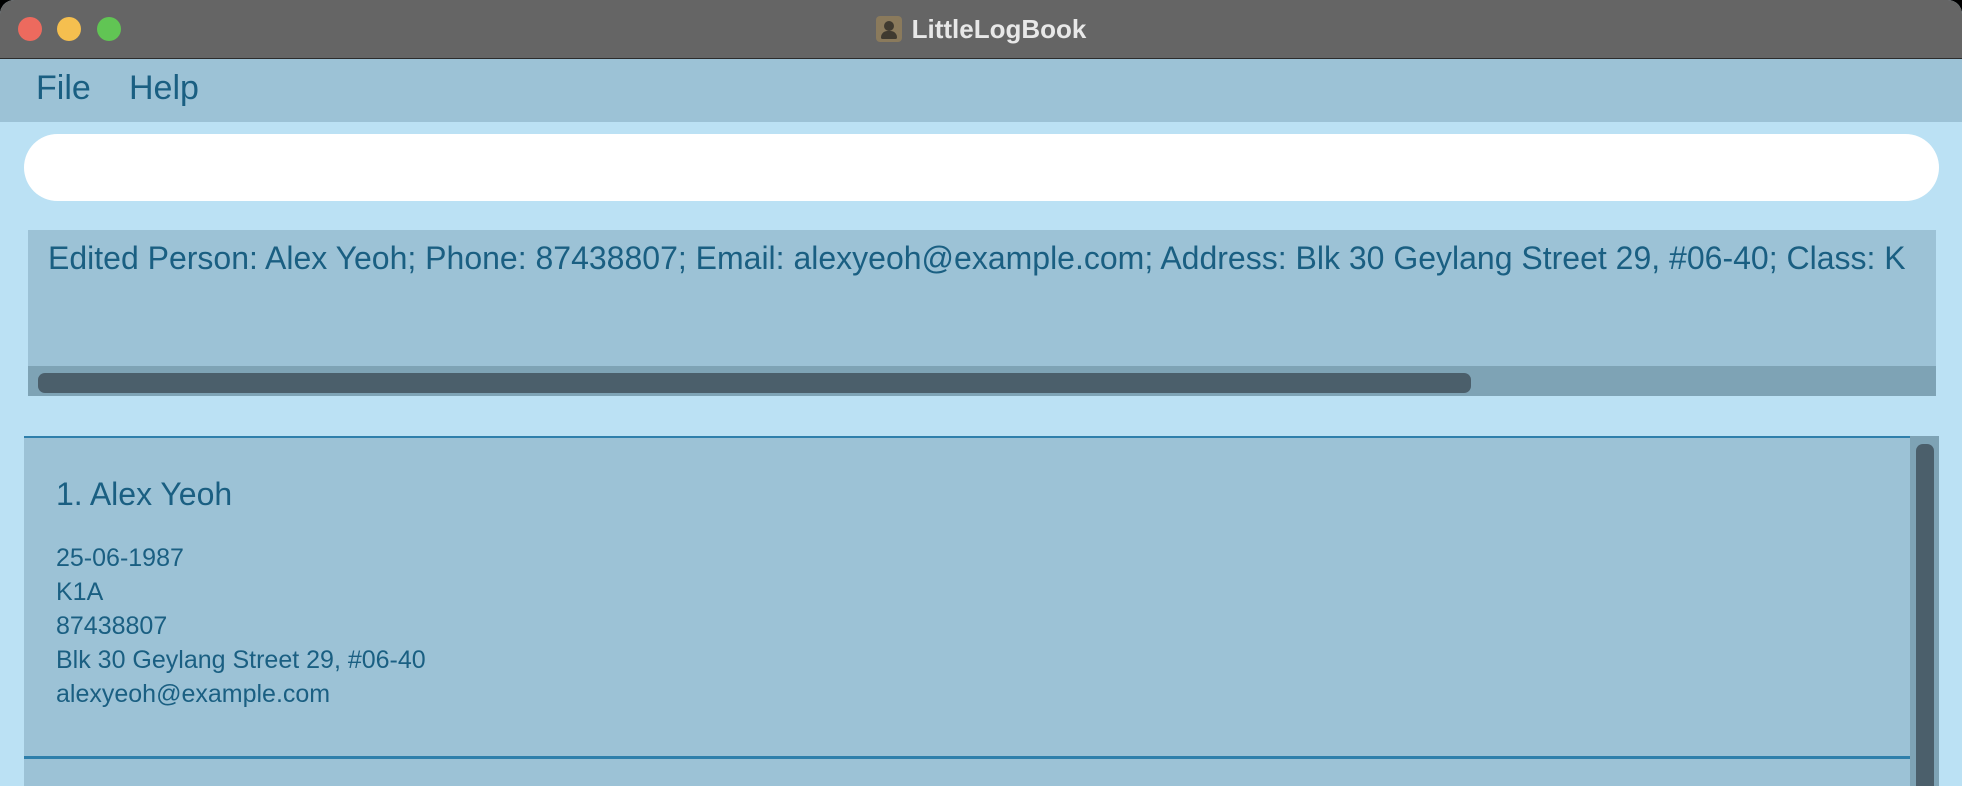 This screenshot has width=1962, height=786. I want to click on list-divider, so click(967, 437).